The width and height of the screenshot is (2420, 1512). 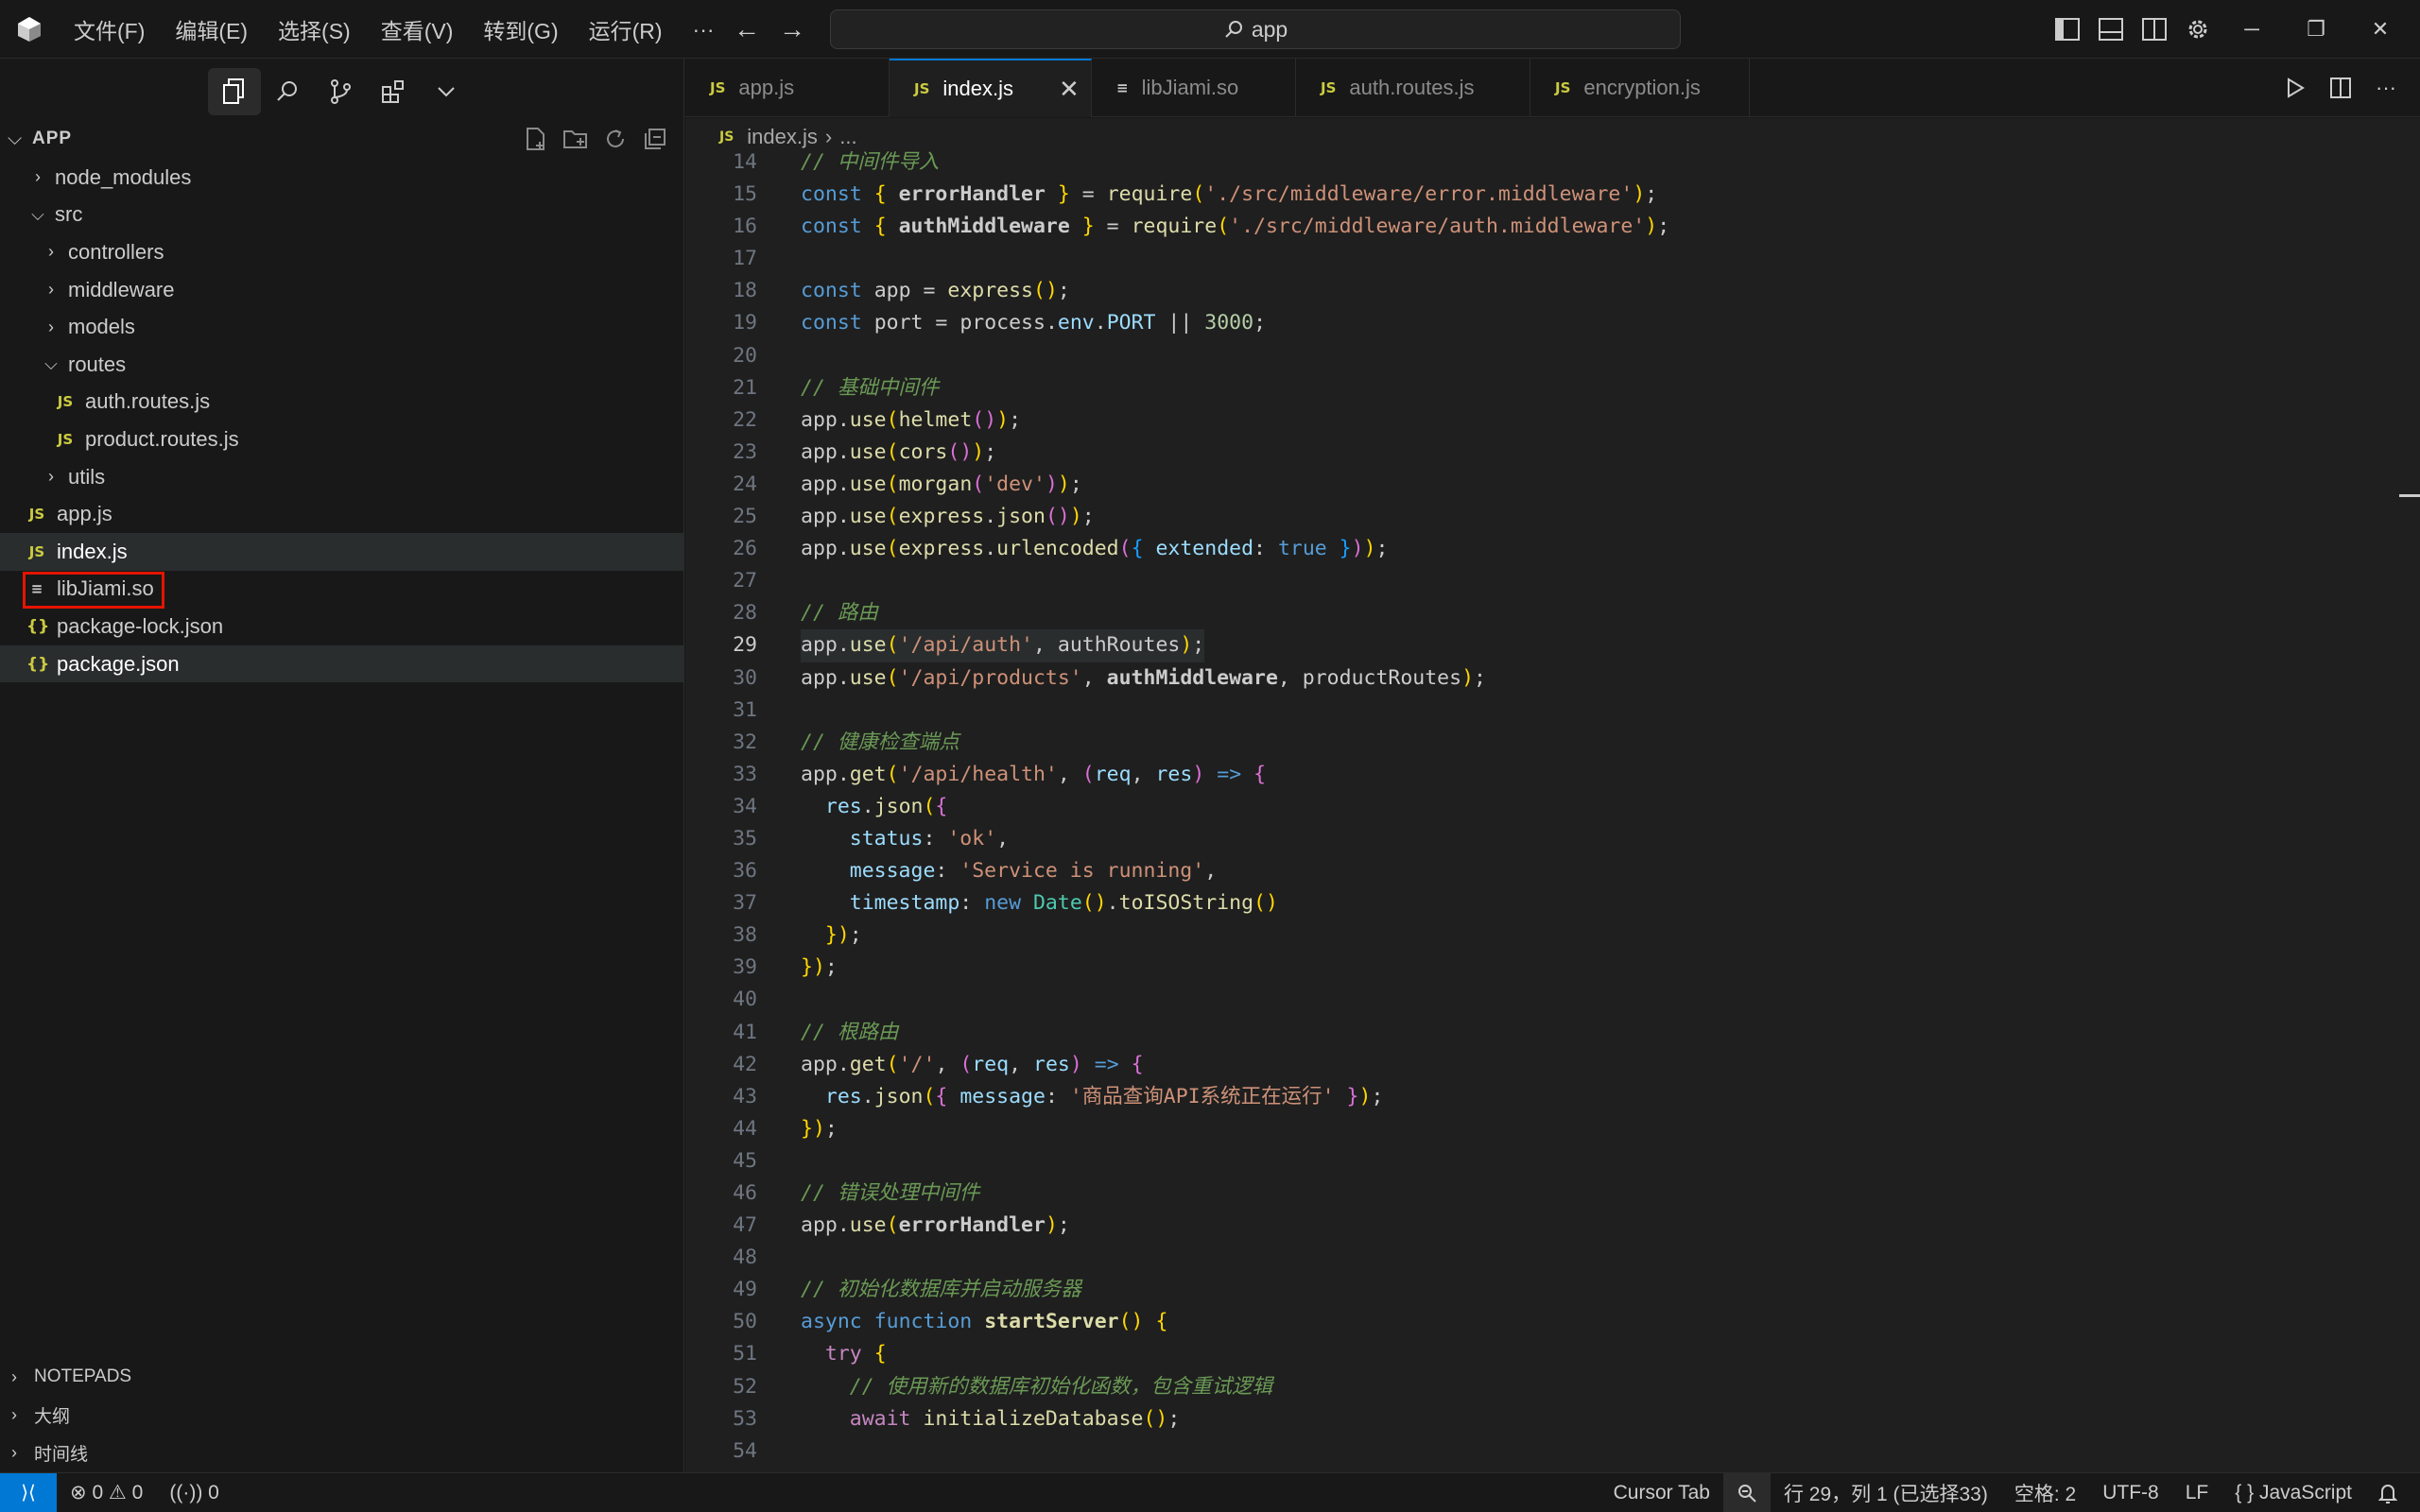 I want to click on forward-arrow-icon: →, so click(x=792, y=29).